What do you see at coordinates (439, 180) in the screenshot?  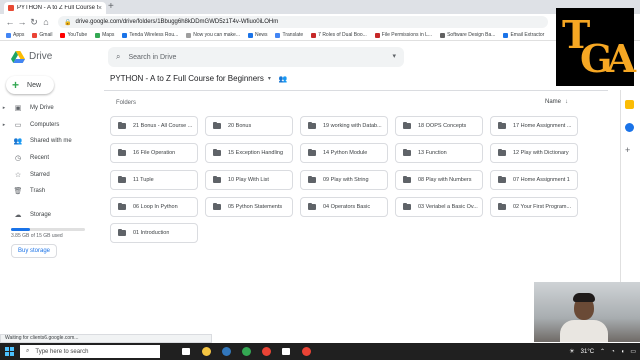 I see `folder-item: 08 Play with Numbers` at bounding box center [439, 180].